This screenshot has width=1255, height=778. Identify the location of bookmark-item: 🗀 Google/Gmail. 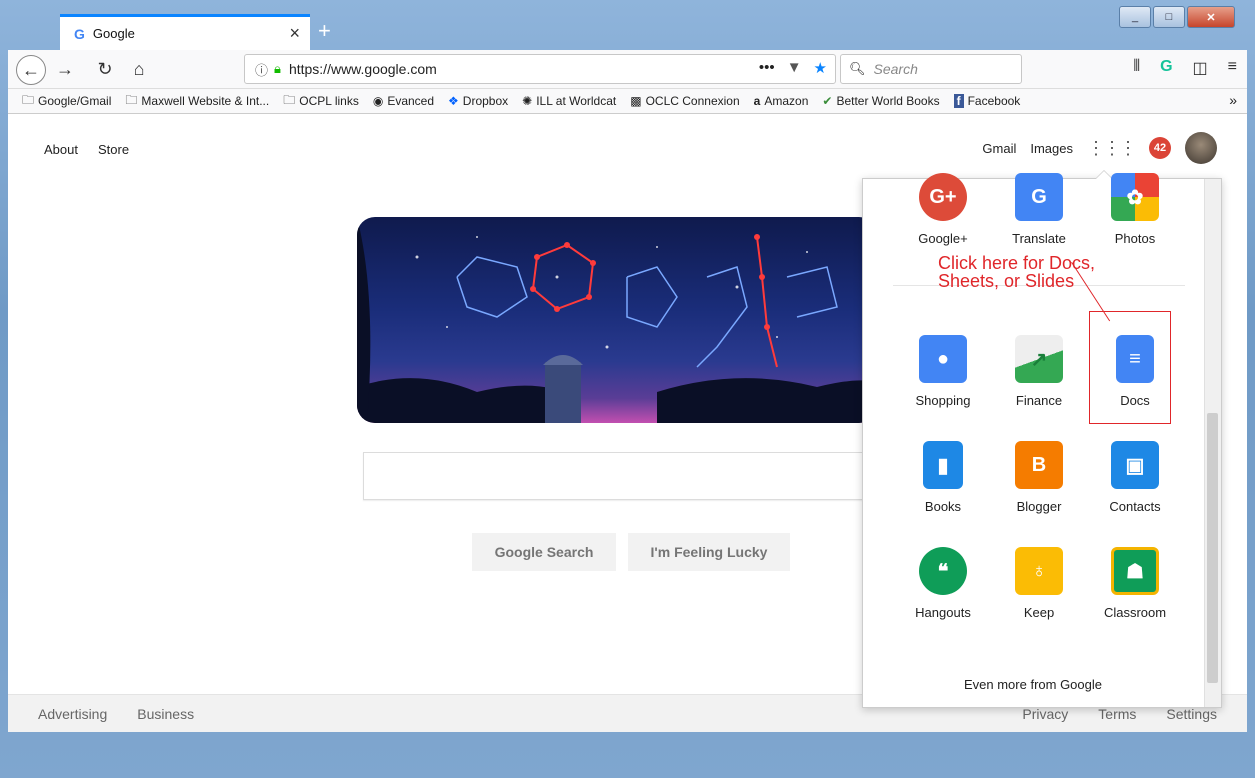
(66, 101).